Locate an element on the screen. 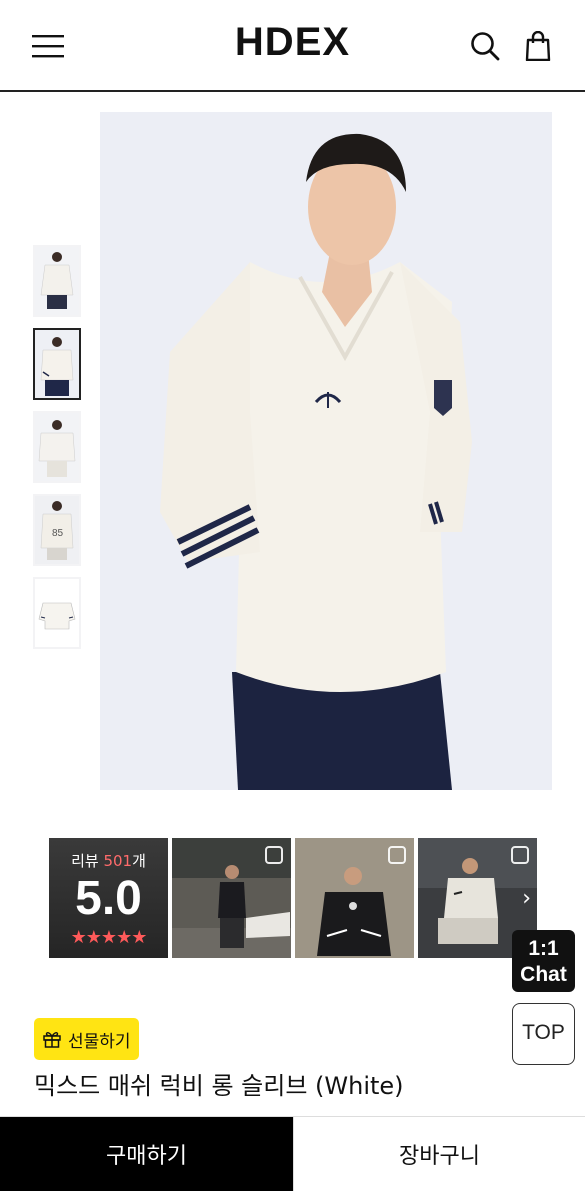 This screenshot has height=1200, width=585. review-count: 501 is located at coordinates (118, 861).